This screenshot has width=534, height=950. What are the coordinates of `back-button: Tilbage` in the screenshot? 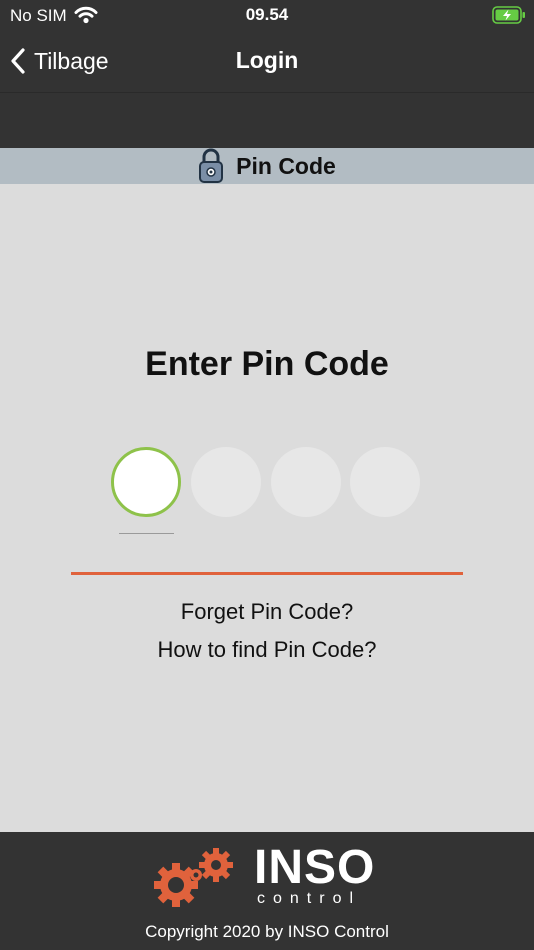 It's located at (59, 61).